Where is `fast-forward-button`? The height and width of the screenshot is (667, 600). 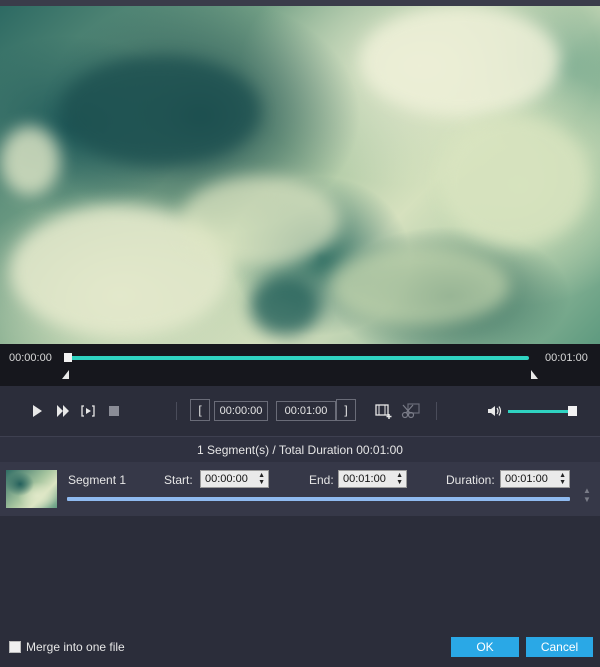 fast-forward-button is located at coordinates (63, 411).